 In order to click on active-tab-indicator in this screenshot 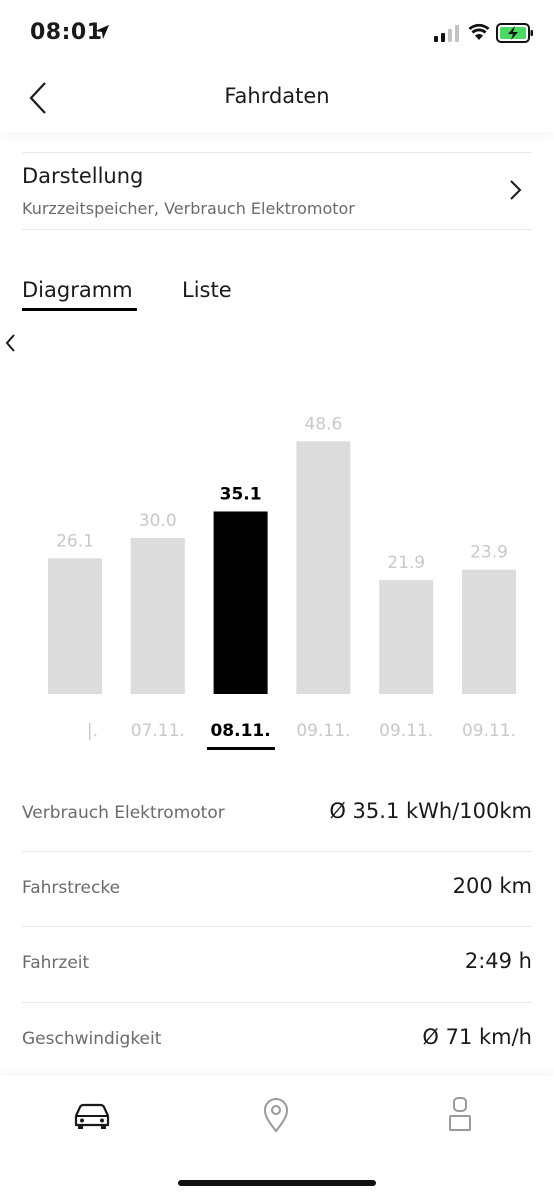, I will do `click(79, 309)`.